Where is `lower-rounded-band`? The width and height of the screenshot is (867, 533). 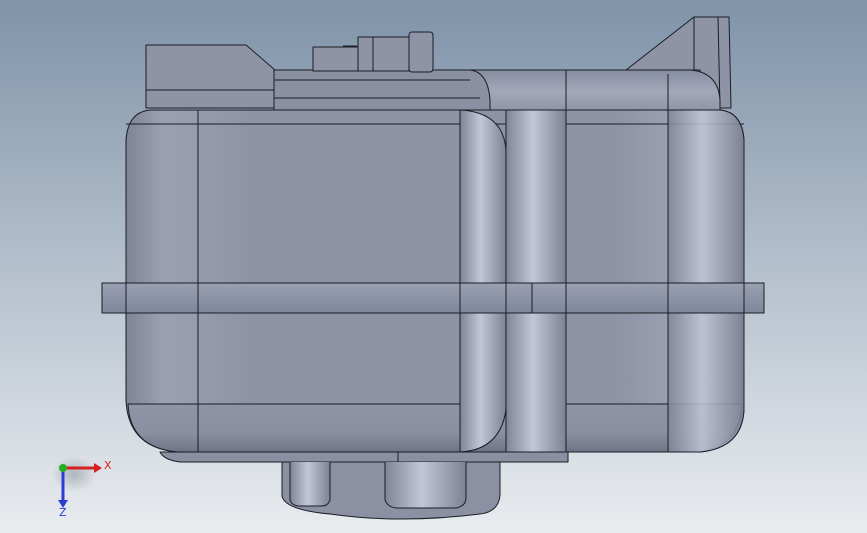 lower-rounded-band is located at coordinates (435, 428).